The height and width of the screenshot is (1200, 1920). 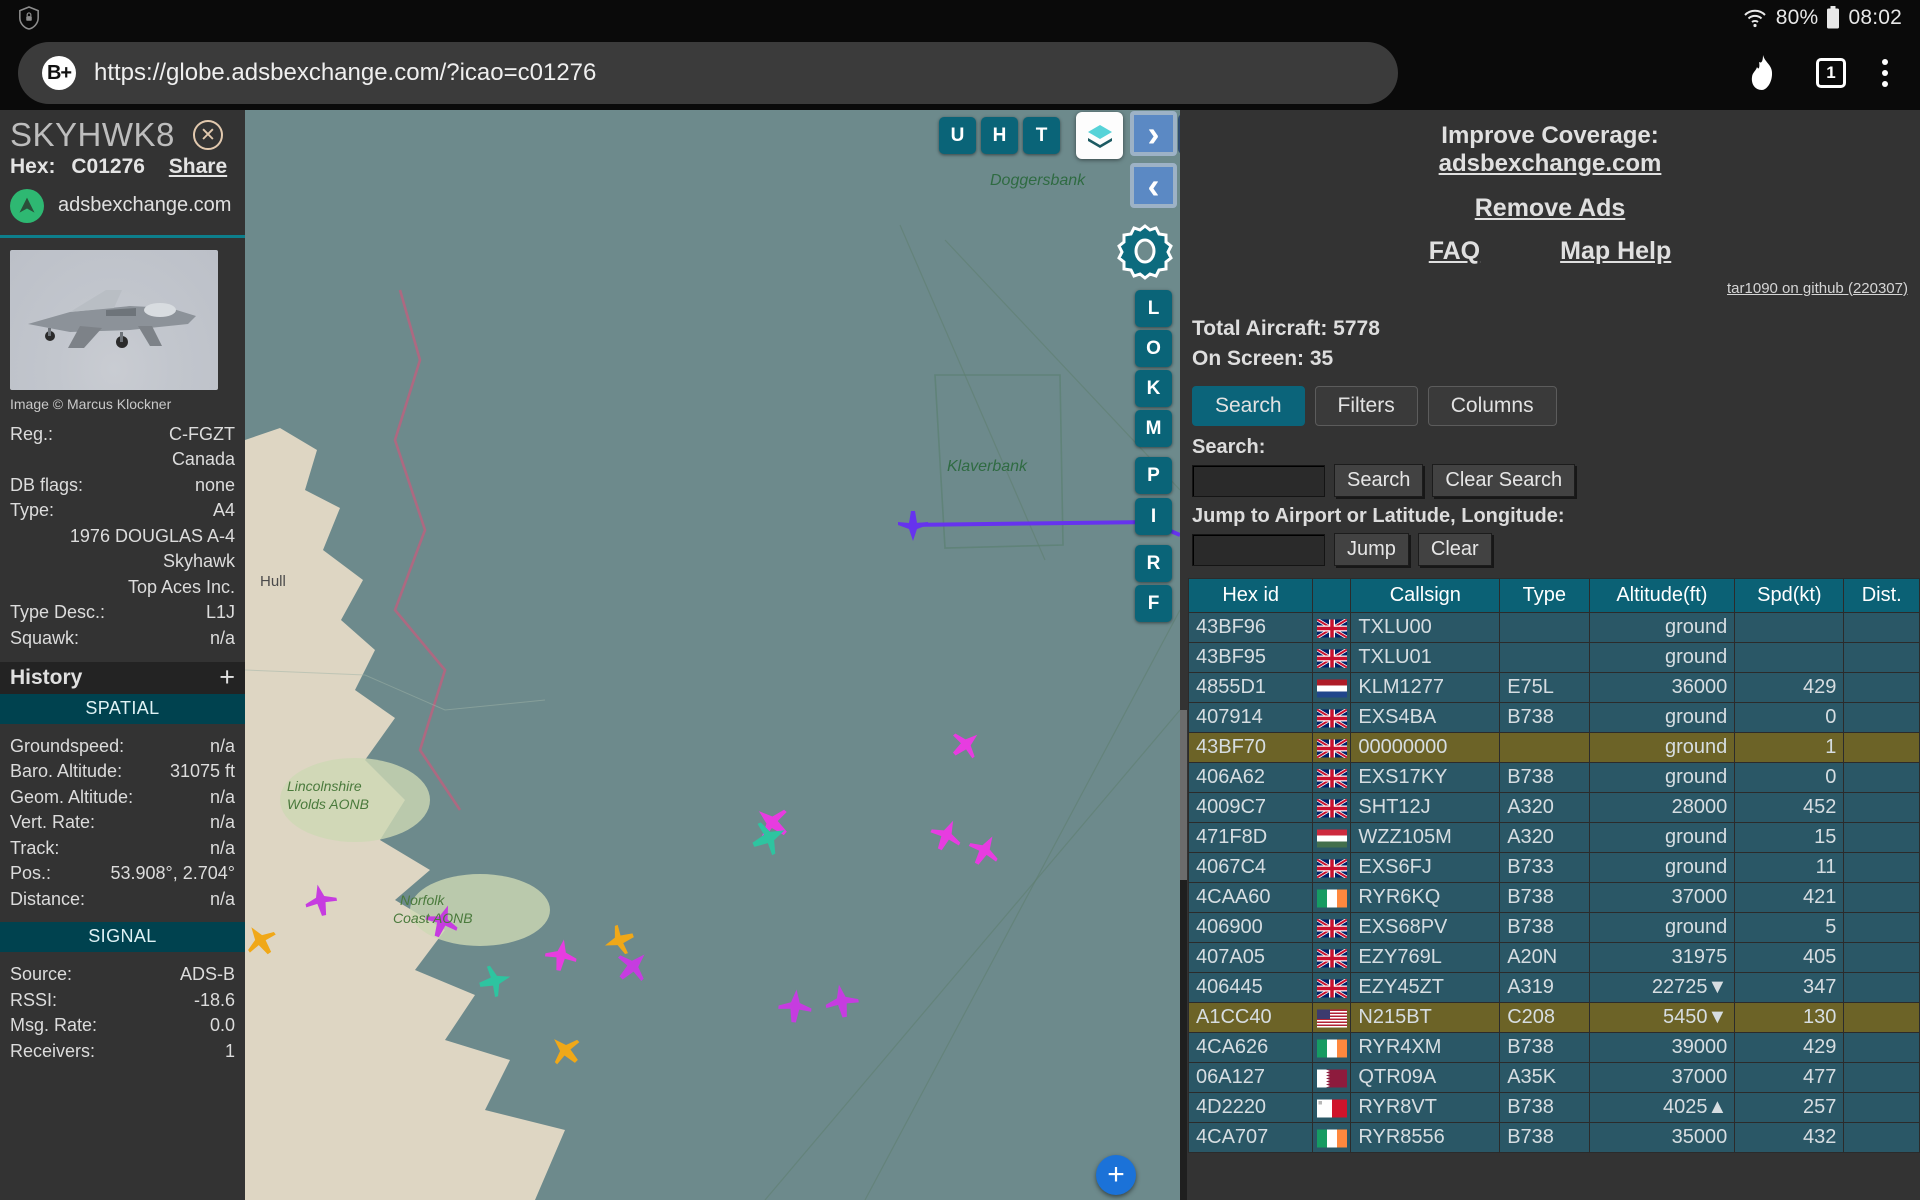 What do you see at coordinates (1553, 748) in the screenshot?
I see `table-row: 43BF70 00000000 ground 1` at bounding box center [1553, 748].